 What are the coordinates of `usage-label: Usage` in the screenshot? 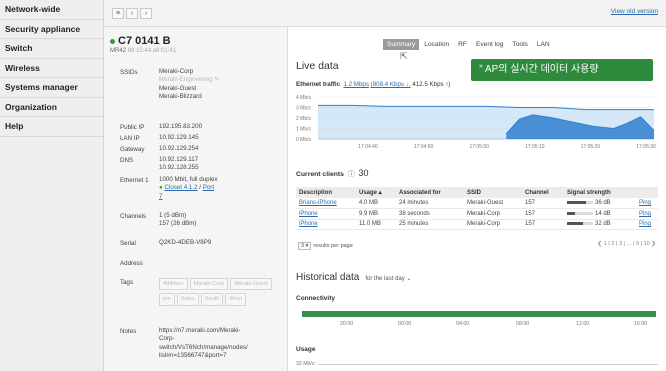 It's located at (306, 349).